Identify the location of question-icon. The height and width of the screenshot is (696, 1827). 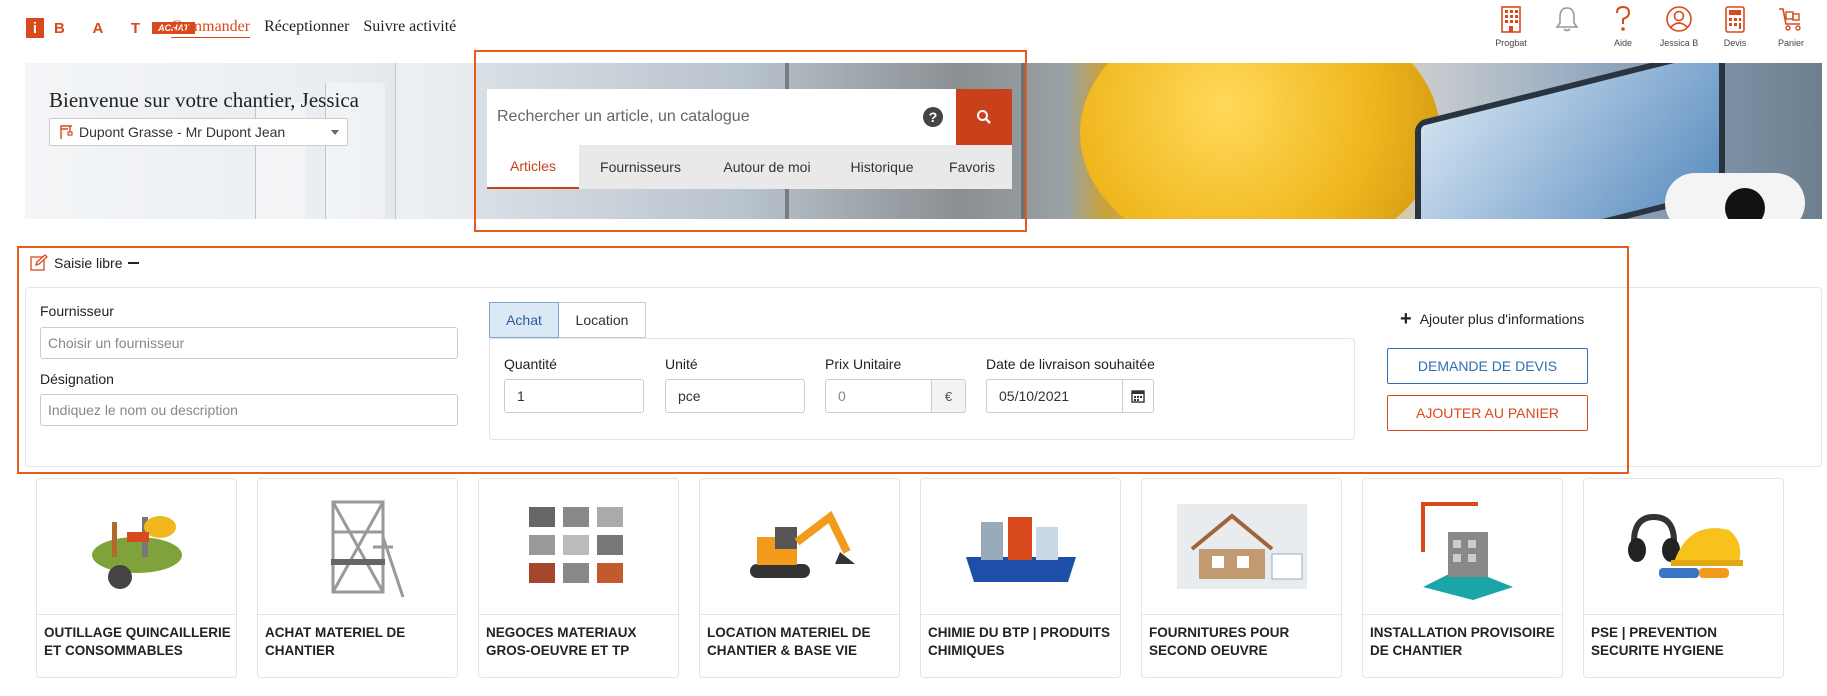
(1623, 18).